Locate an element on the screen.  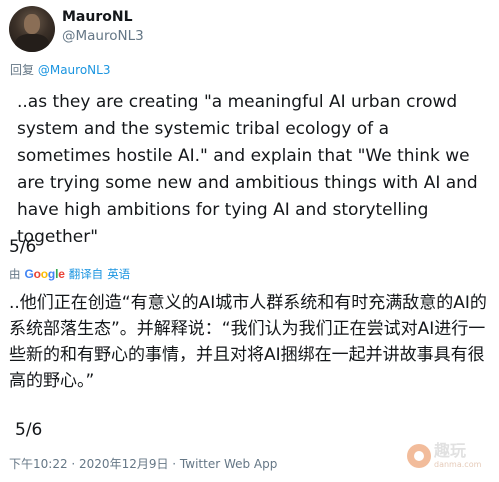
watermark: 趣玩 danma.com is located at coordinates (450, 456).